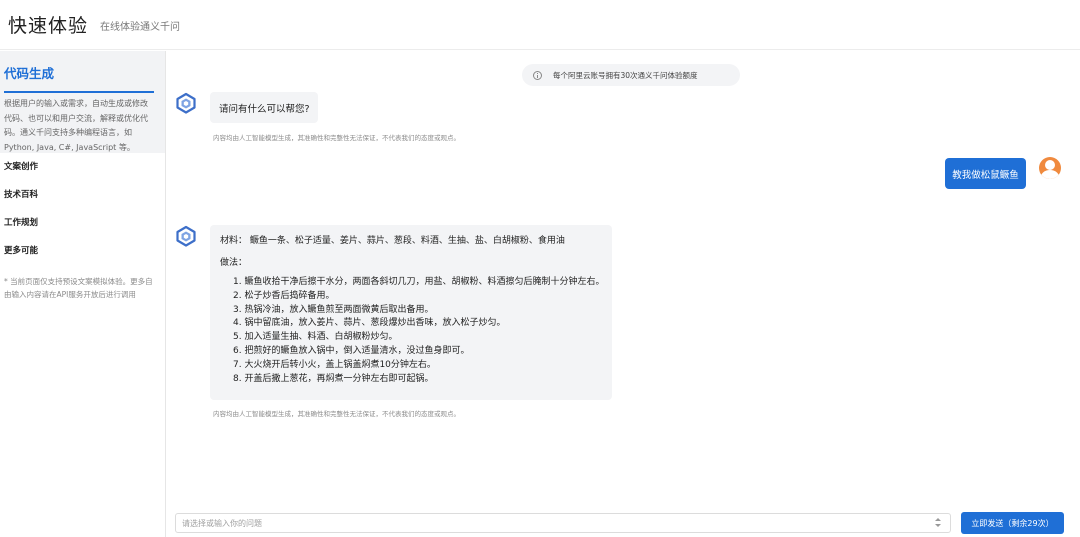 This screenshot has height=537, width=1080. I want to click on user-message: 教我做松鼠鳜鱼, so click(985, 173).